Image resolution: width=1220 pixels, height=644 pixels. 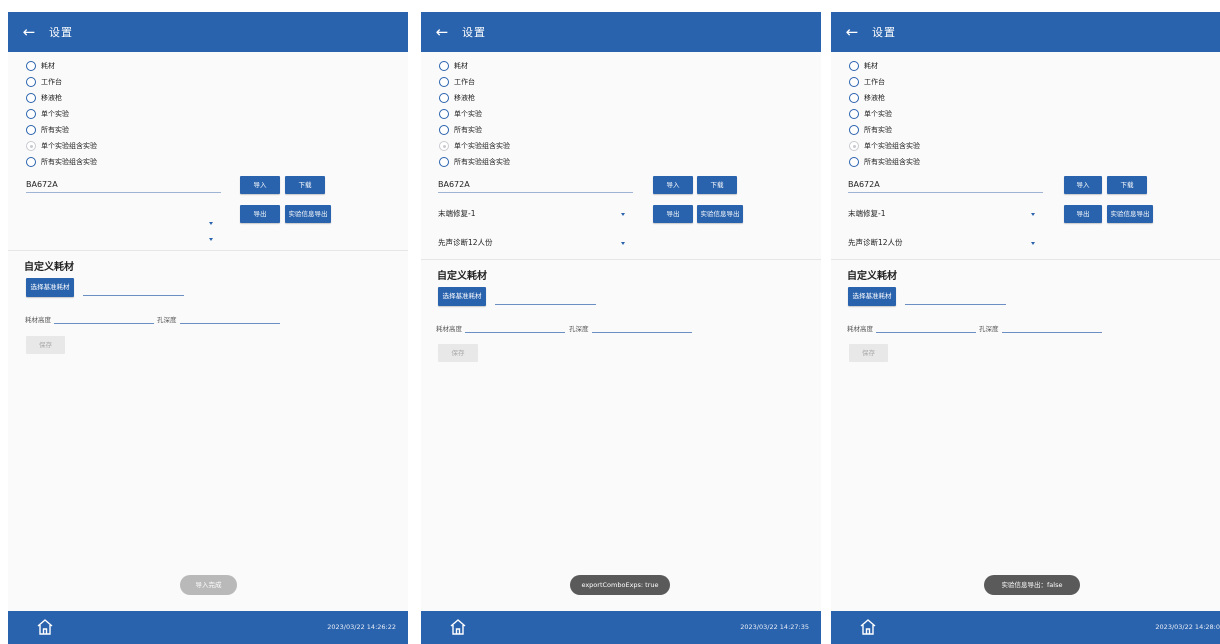 I want to click on dropdown-value: 先声诊断12人份, so click(x=875, y=242).